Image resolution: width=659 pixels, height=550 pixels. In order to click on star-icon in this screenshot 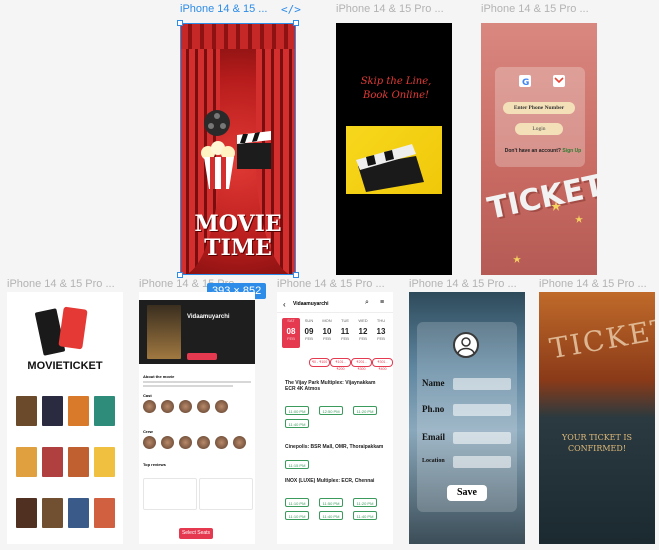, I will do `click(579, 219)`.